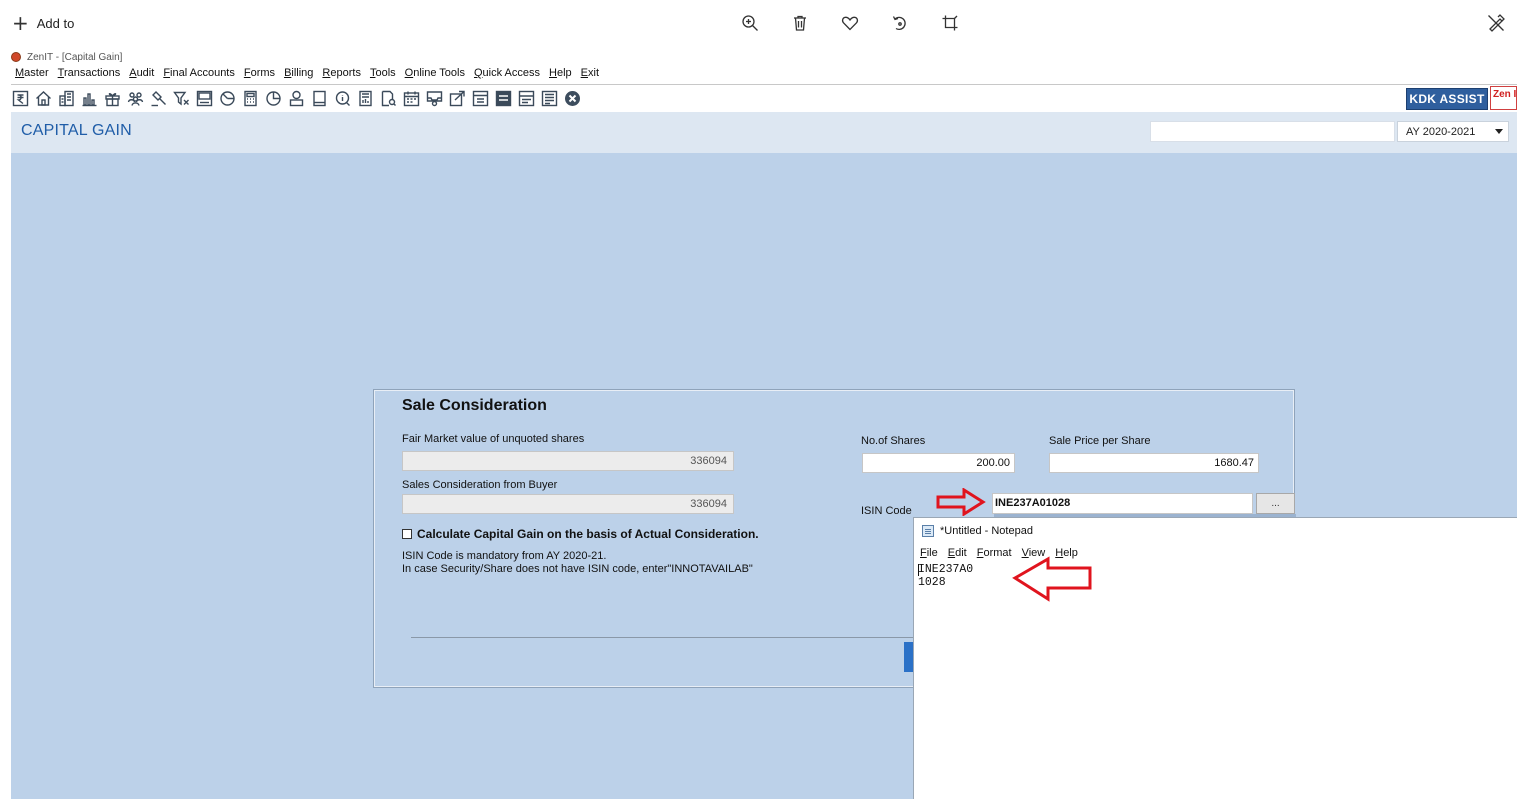 Image resolution: width=1517 pixels, height=799 pixels. I want to click on info-icon, so click(342, 98).